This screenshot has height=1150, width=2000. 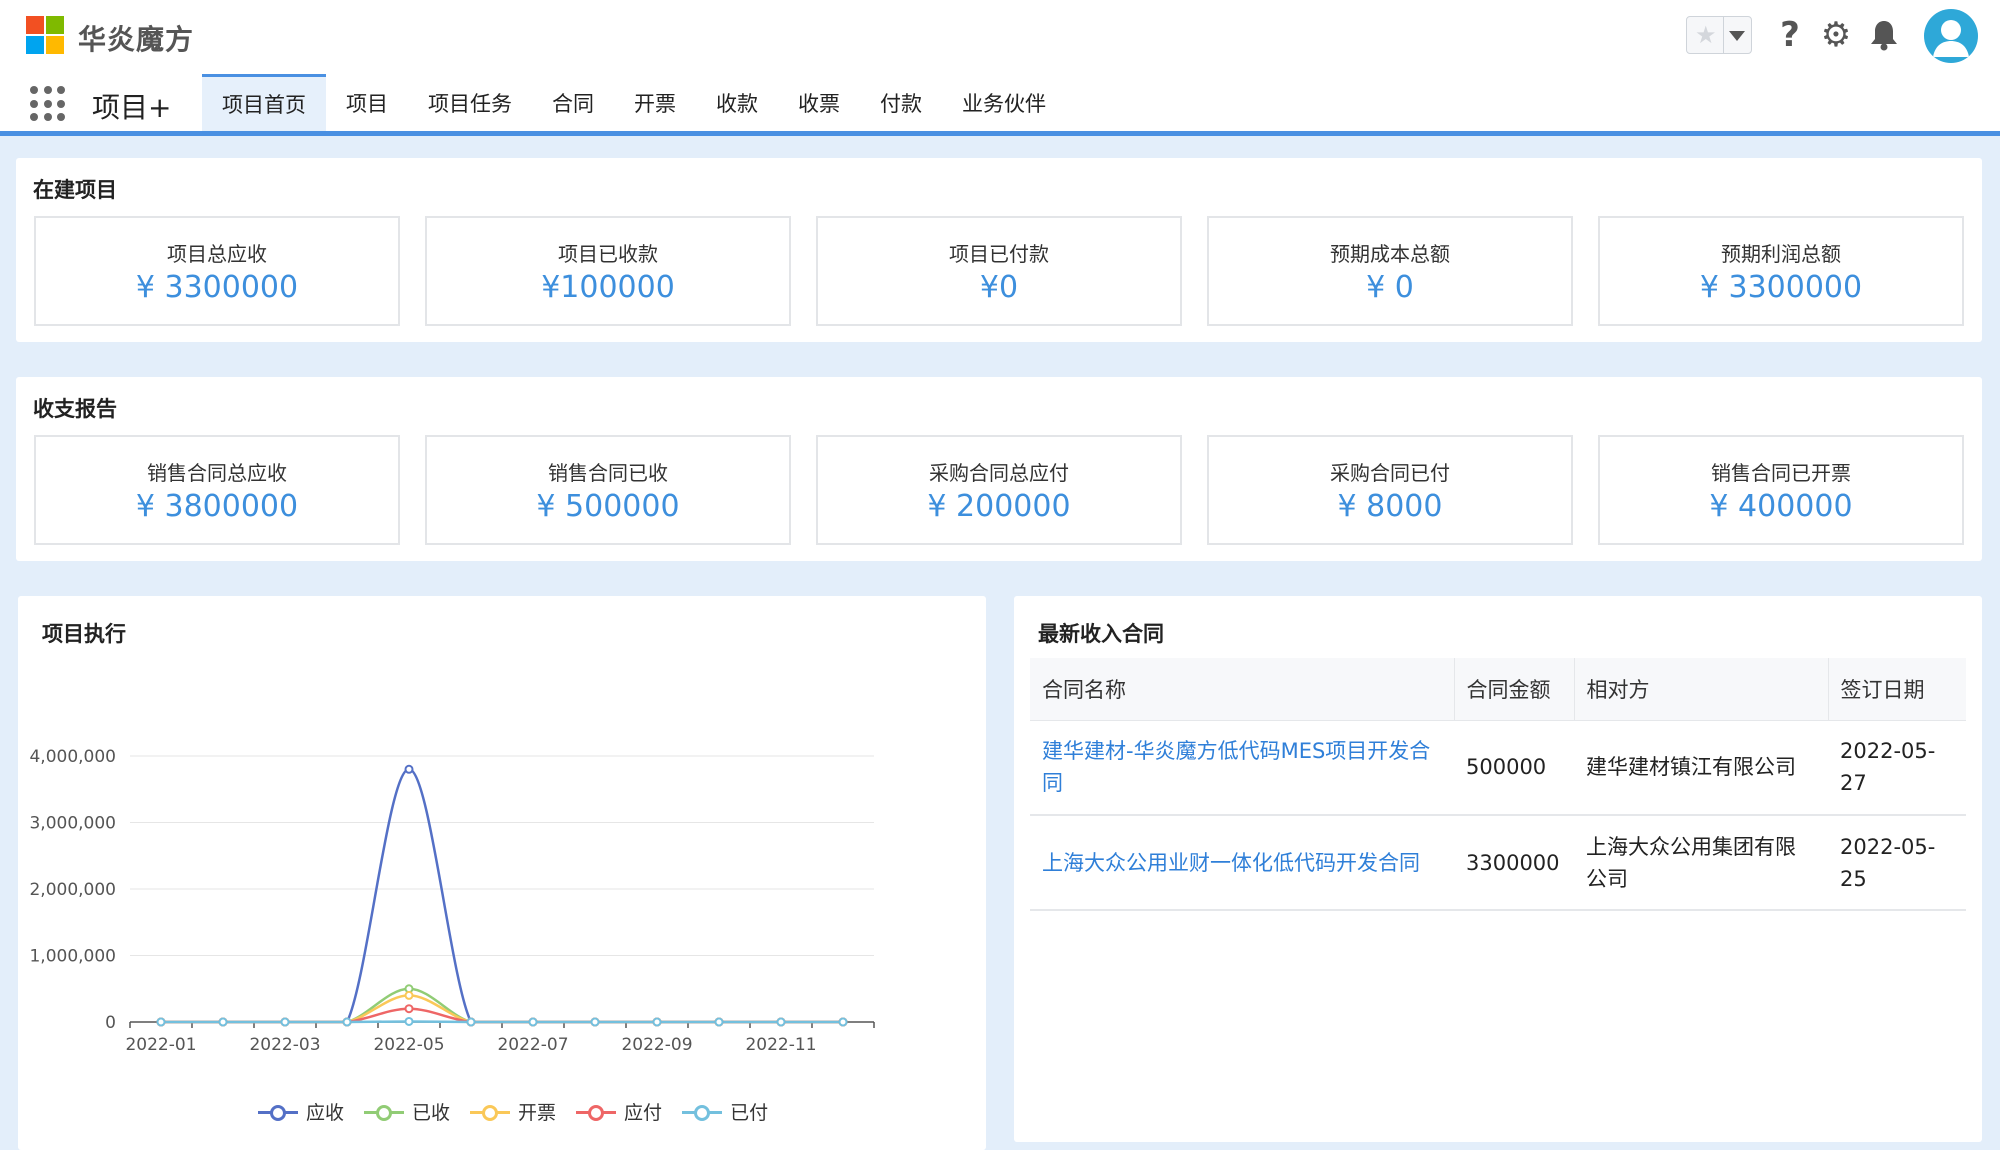 I want to click on help-icon: ?, so click(x=1790, y=35).